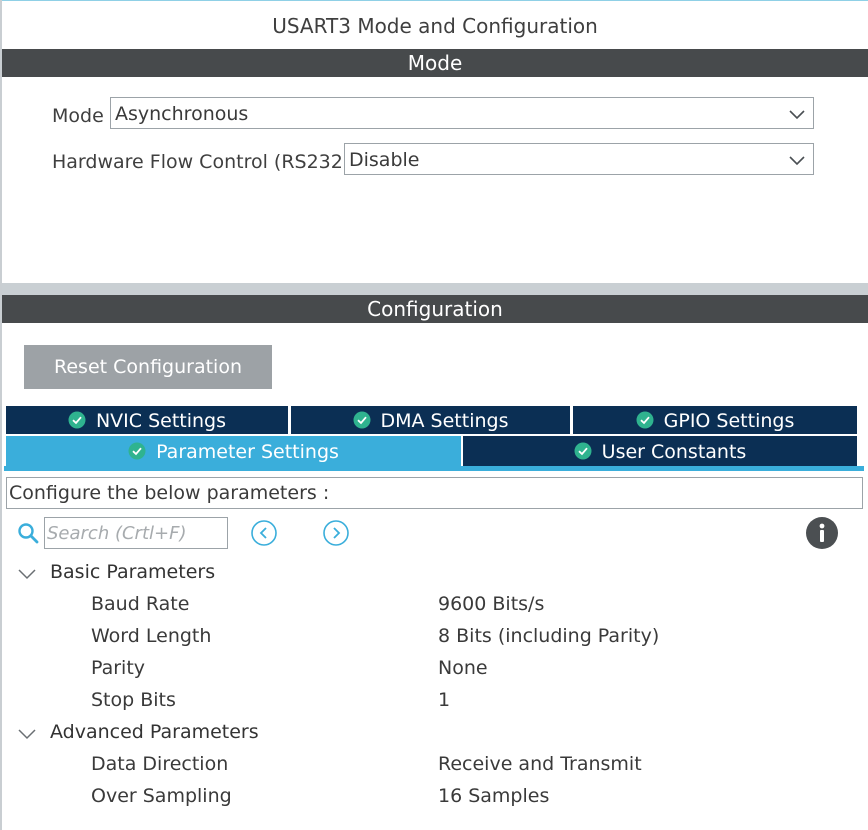 The width and height of the screenshot is (868, 830). Describe the element at coordinates (434, 468) in the screenshot. I see `active-tab-indicator` at that location.